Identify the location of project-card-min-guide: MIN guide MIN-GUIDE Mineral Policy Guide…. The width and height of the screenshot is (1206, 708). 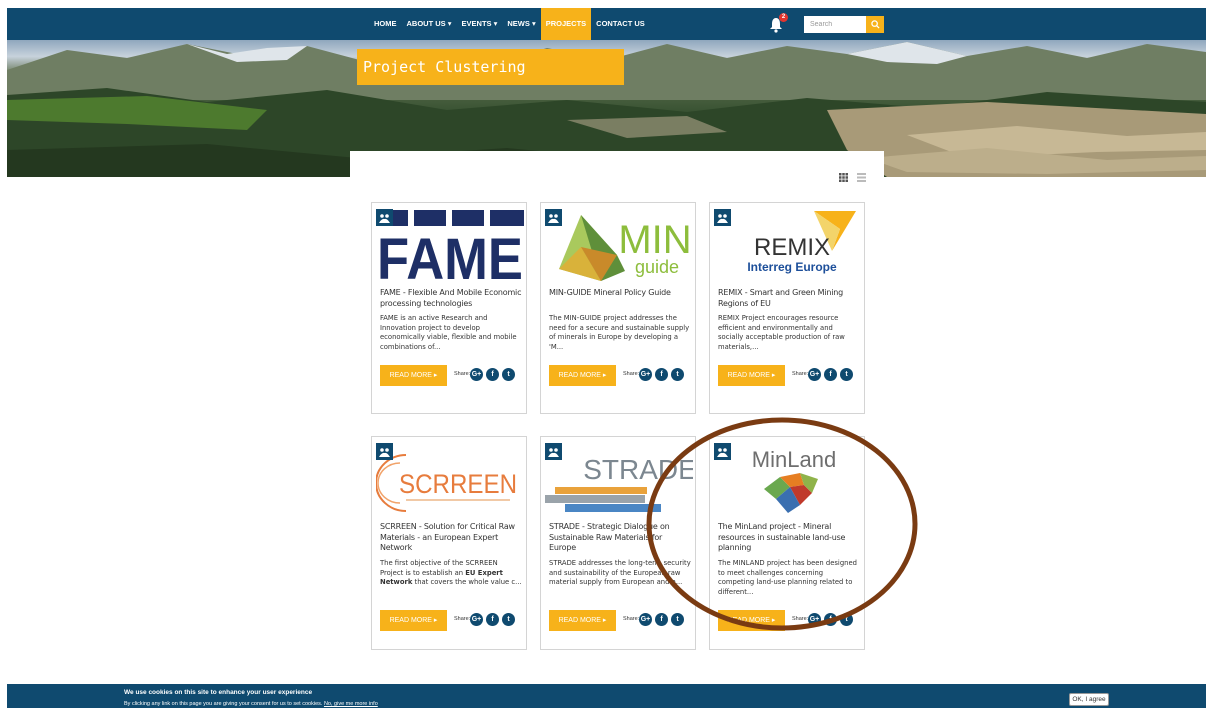
(618, 308).